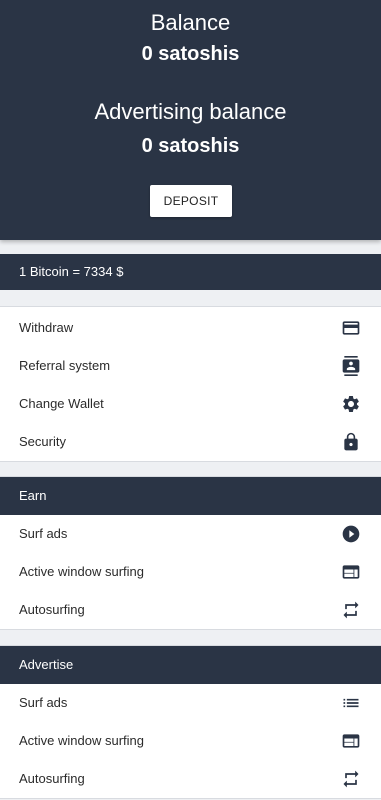  What do you see at coordinates (61, 403) in the screenshot?
I see `menu-item-label: Change Wallet` at bounding box center [61, 403].